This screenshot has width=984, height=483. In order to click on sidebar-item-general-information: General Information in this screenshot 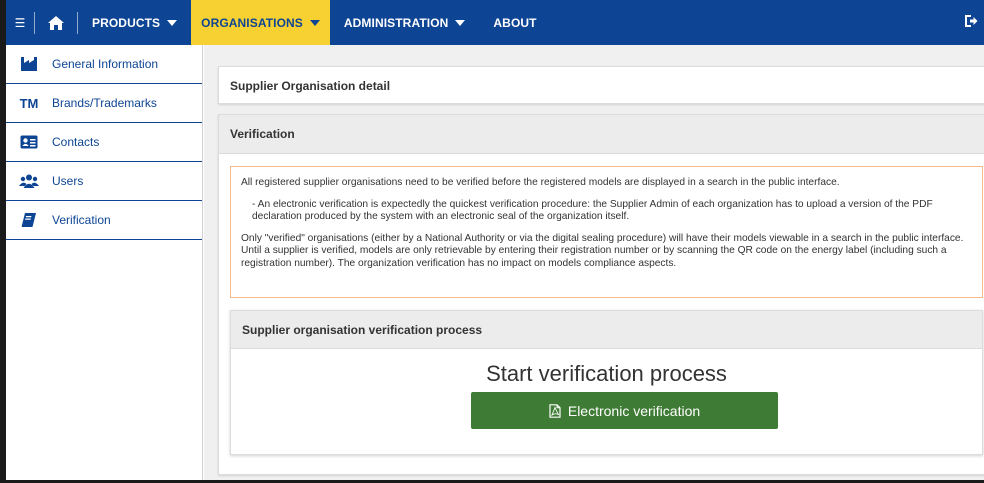, I will do `click(104, 64)`.